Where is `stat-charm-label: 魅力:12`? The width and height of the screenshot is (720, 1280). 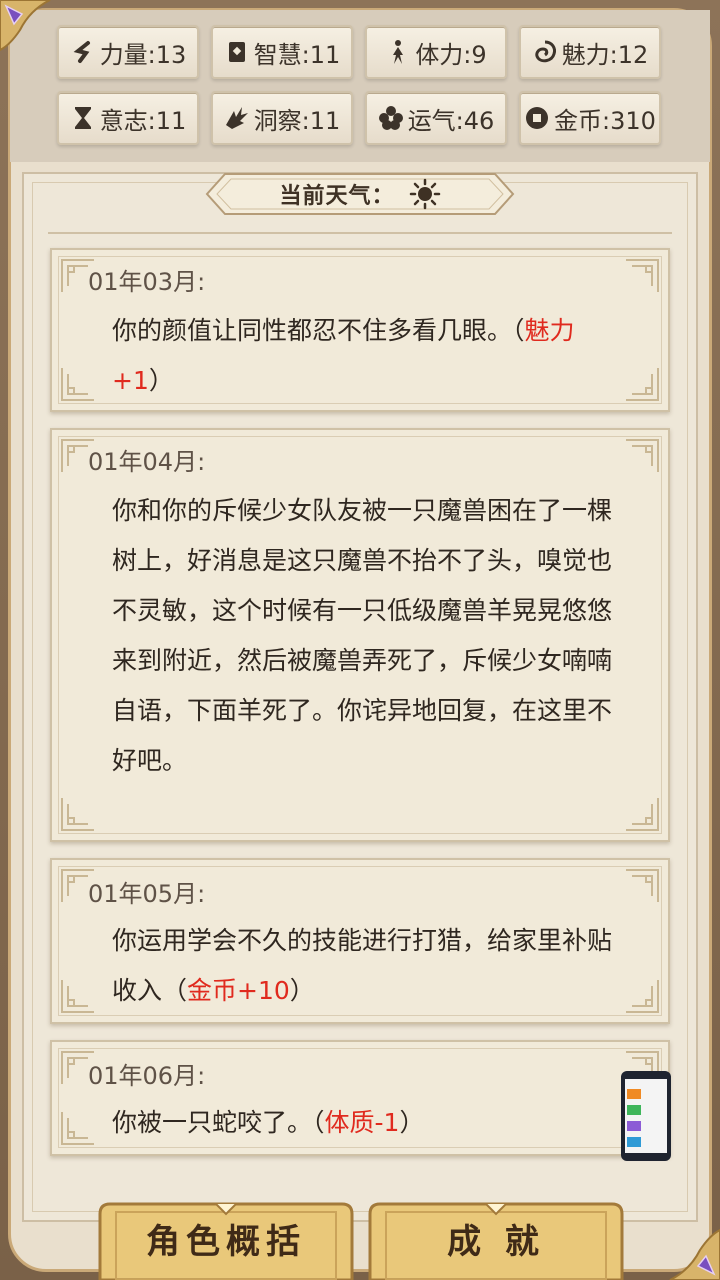
stat-charm-label: 魅力:12 is located at coordinates (605, 54).